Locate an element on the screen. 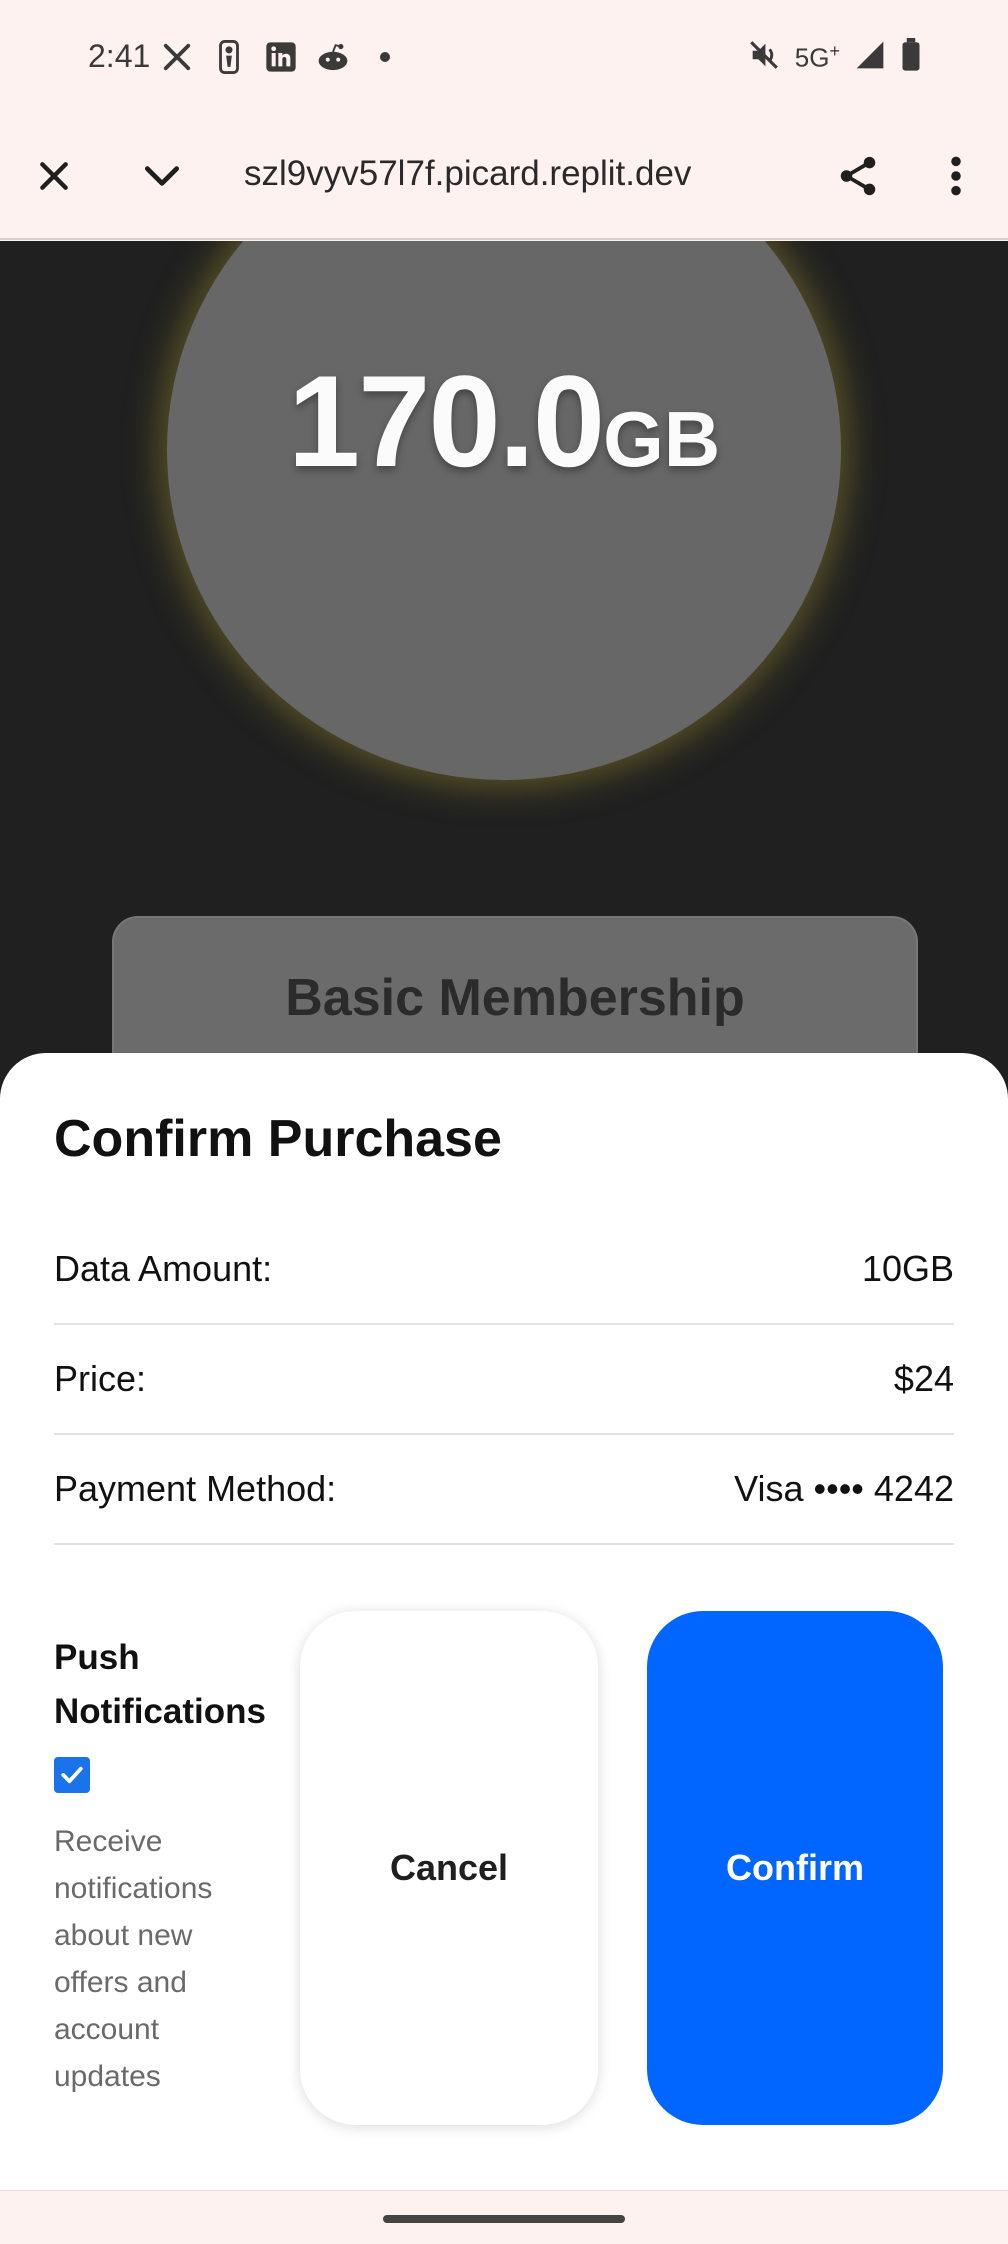 Image resolution: width=1008 pixels, height=2244 pixels. share-button is located at coordinates (858, 178).